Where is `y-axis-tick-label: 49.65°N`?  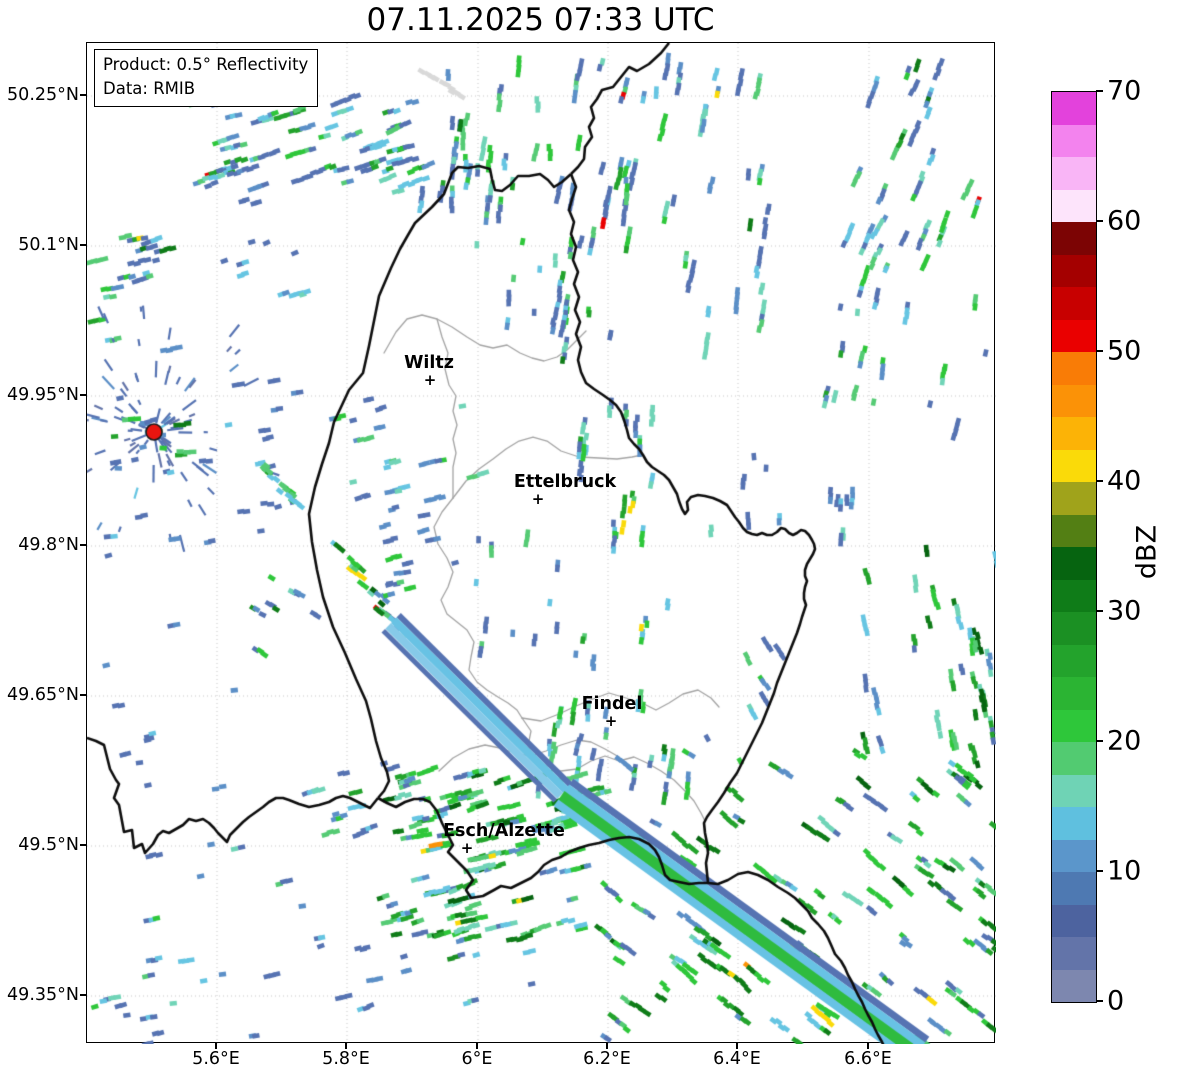
y-axis-tick-label: 49.65°N is located at coordinates (43, 695).